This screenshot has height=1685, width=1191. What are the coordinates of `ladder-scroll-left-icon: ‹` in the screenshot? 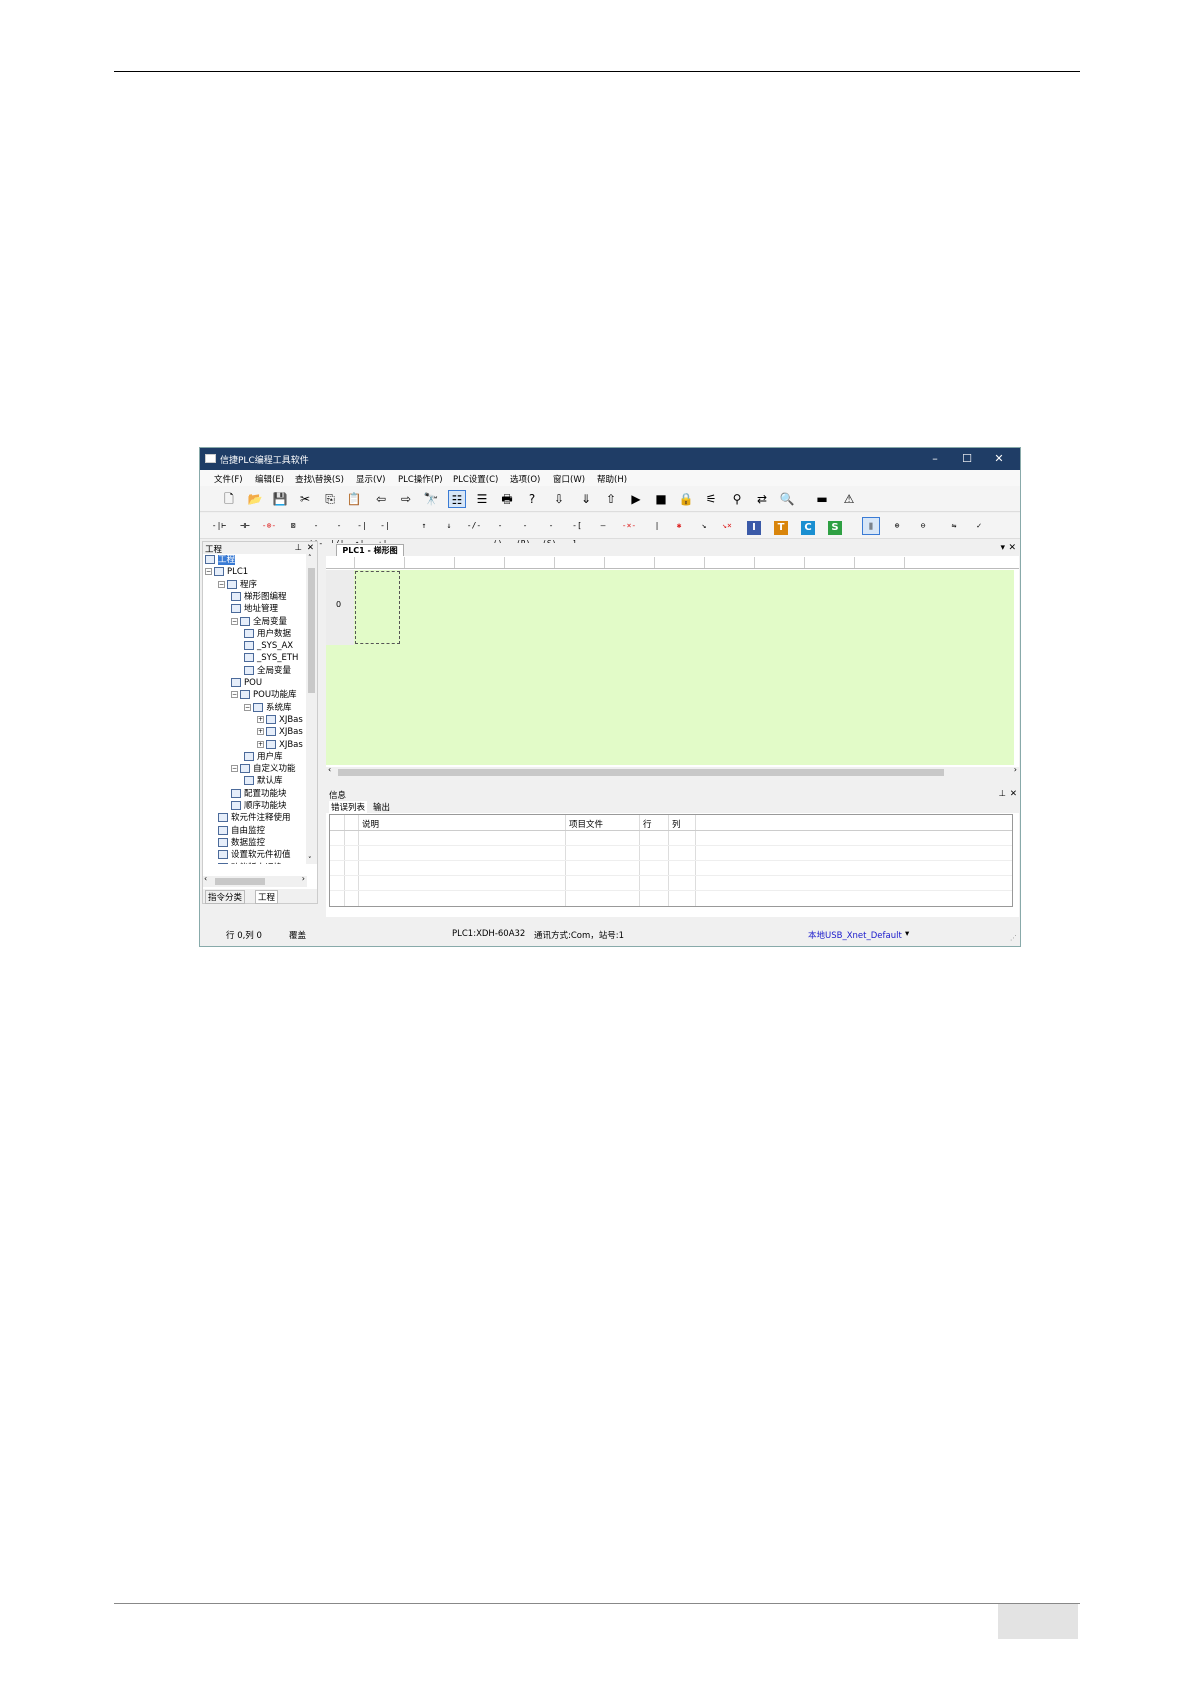 It's located at (329, 769).